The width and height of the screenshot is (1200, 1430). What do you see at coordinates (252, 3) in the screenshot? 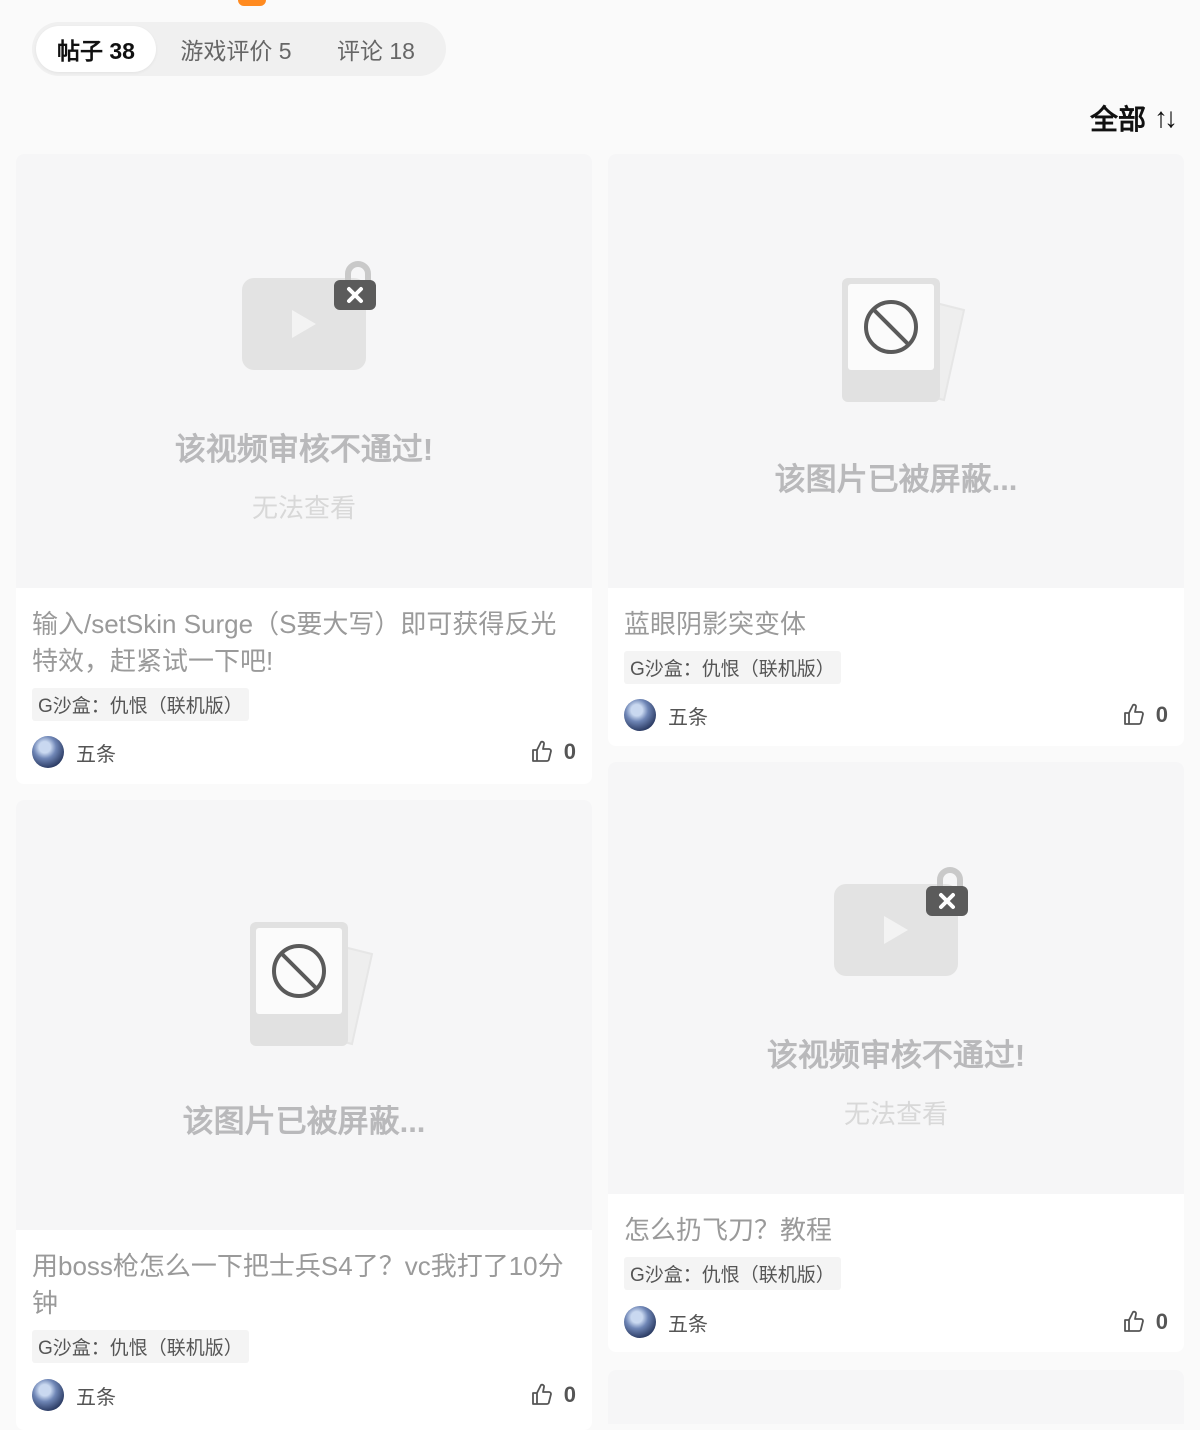
I see `top-accent-bar` at bounding box center [252, 3].